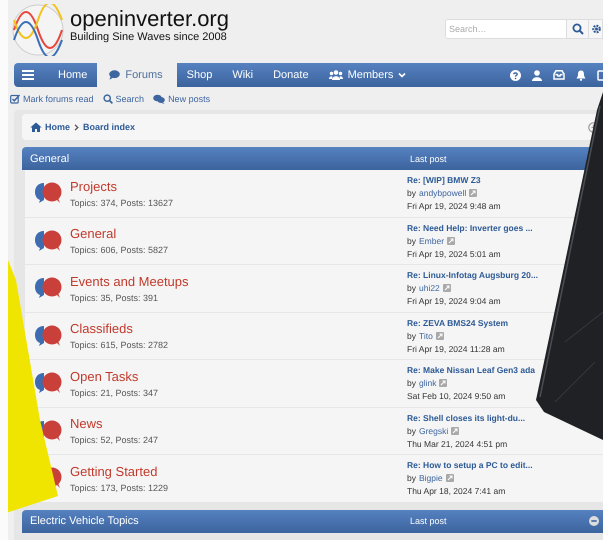  I want to click on logo-icon, so click(38, 30).